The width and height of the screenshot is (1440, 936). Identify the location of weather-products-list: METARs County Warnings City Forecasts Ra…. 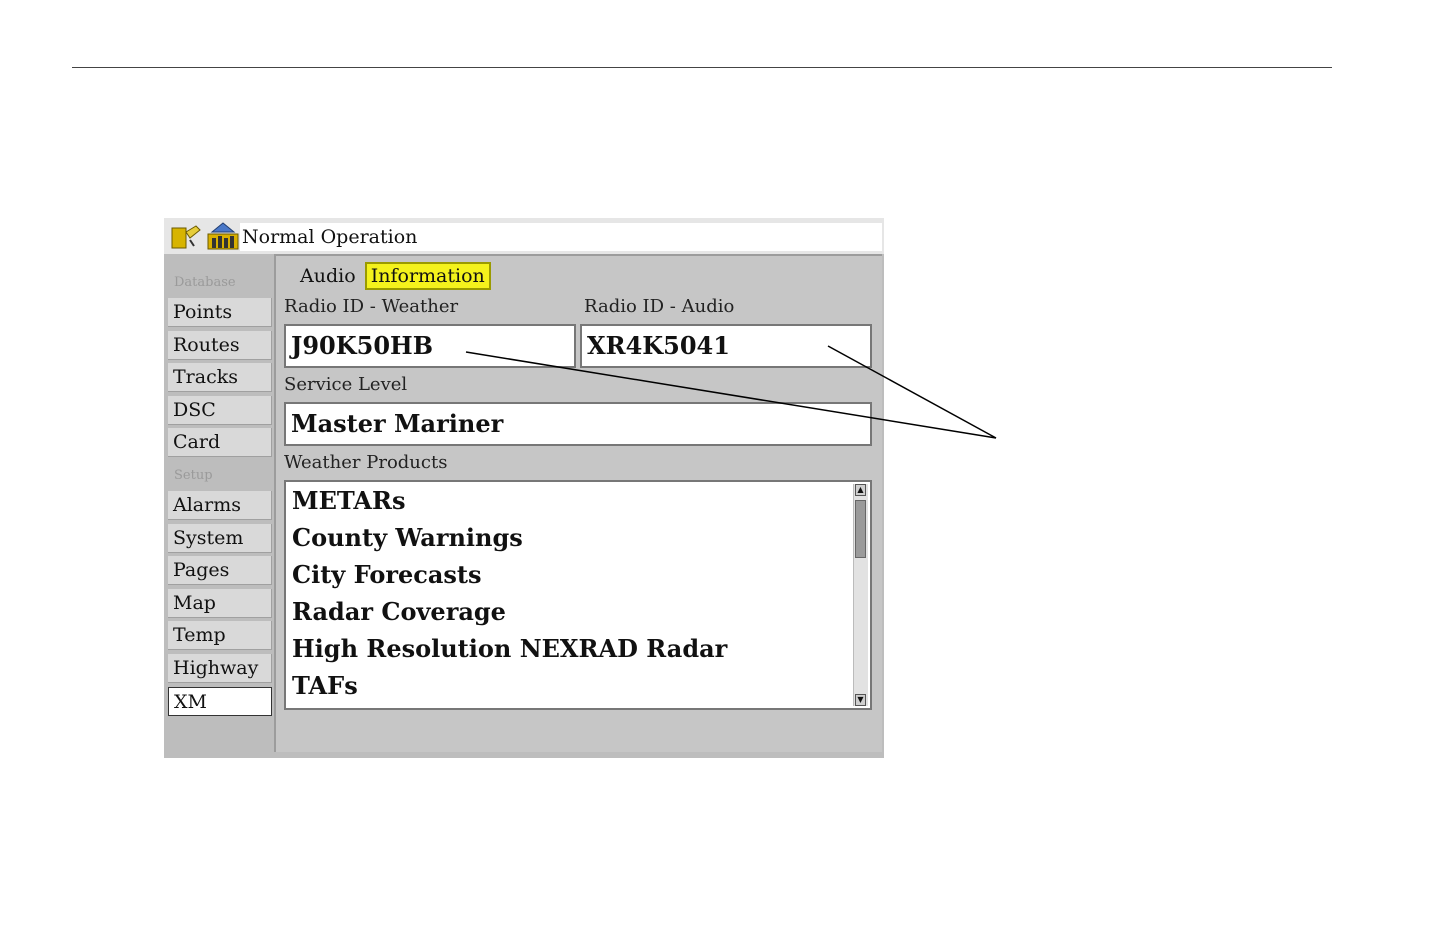
(578, 595).